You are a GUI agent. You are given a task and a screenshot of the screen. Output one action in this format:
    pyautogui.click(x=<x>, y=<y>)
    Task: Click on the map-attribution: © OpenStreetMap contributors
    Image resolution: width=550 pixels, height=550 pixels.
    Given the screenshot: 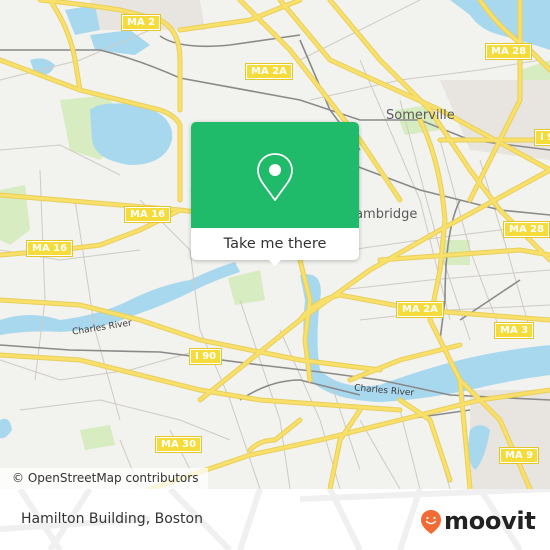 What is the action you would take?
    pyautogui.click(x=104, y=478)
    